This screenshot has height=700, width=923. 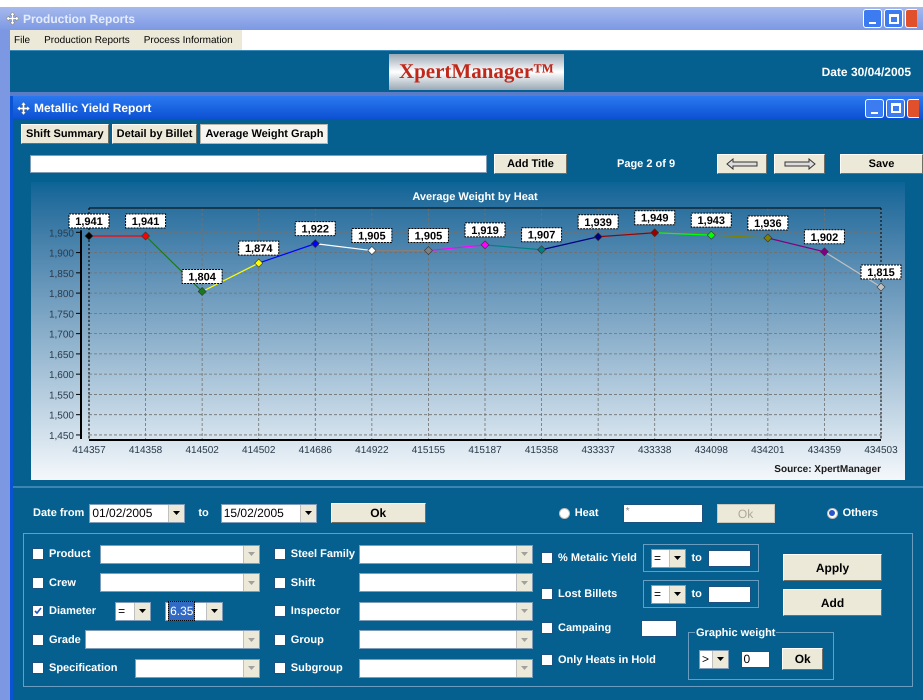 What do you see at coordinates (485, 230) in the screenshot?
I see `data-label: 1,919` at bounding box center [485, 230].